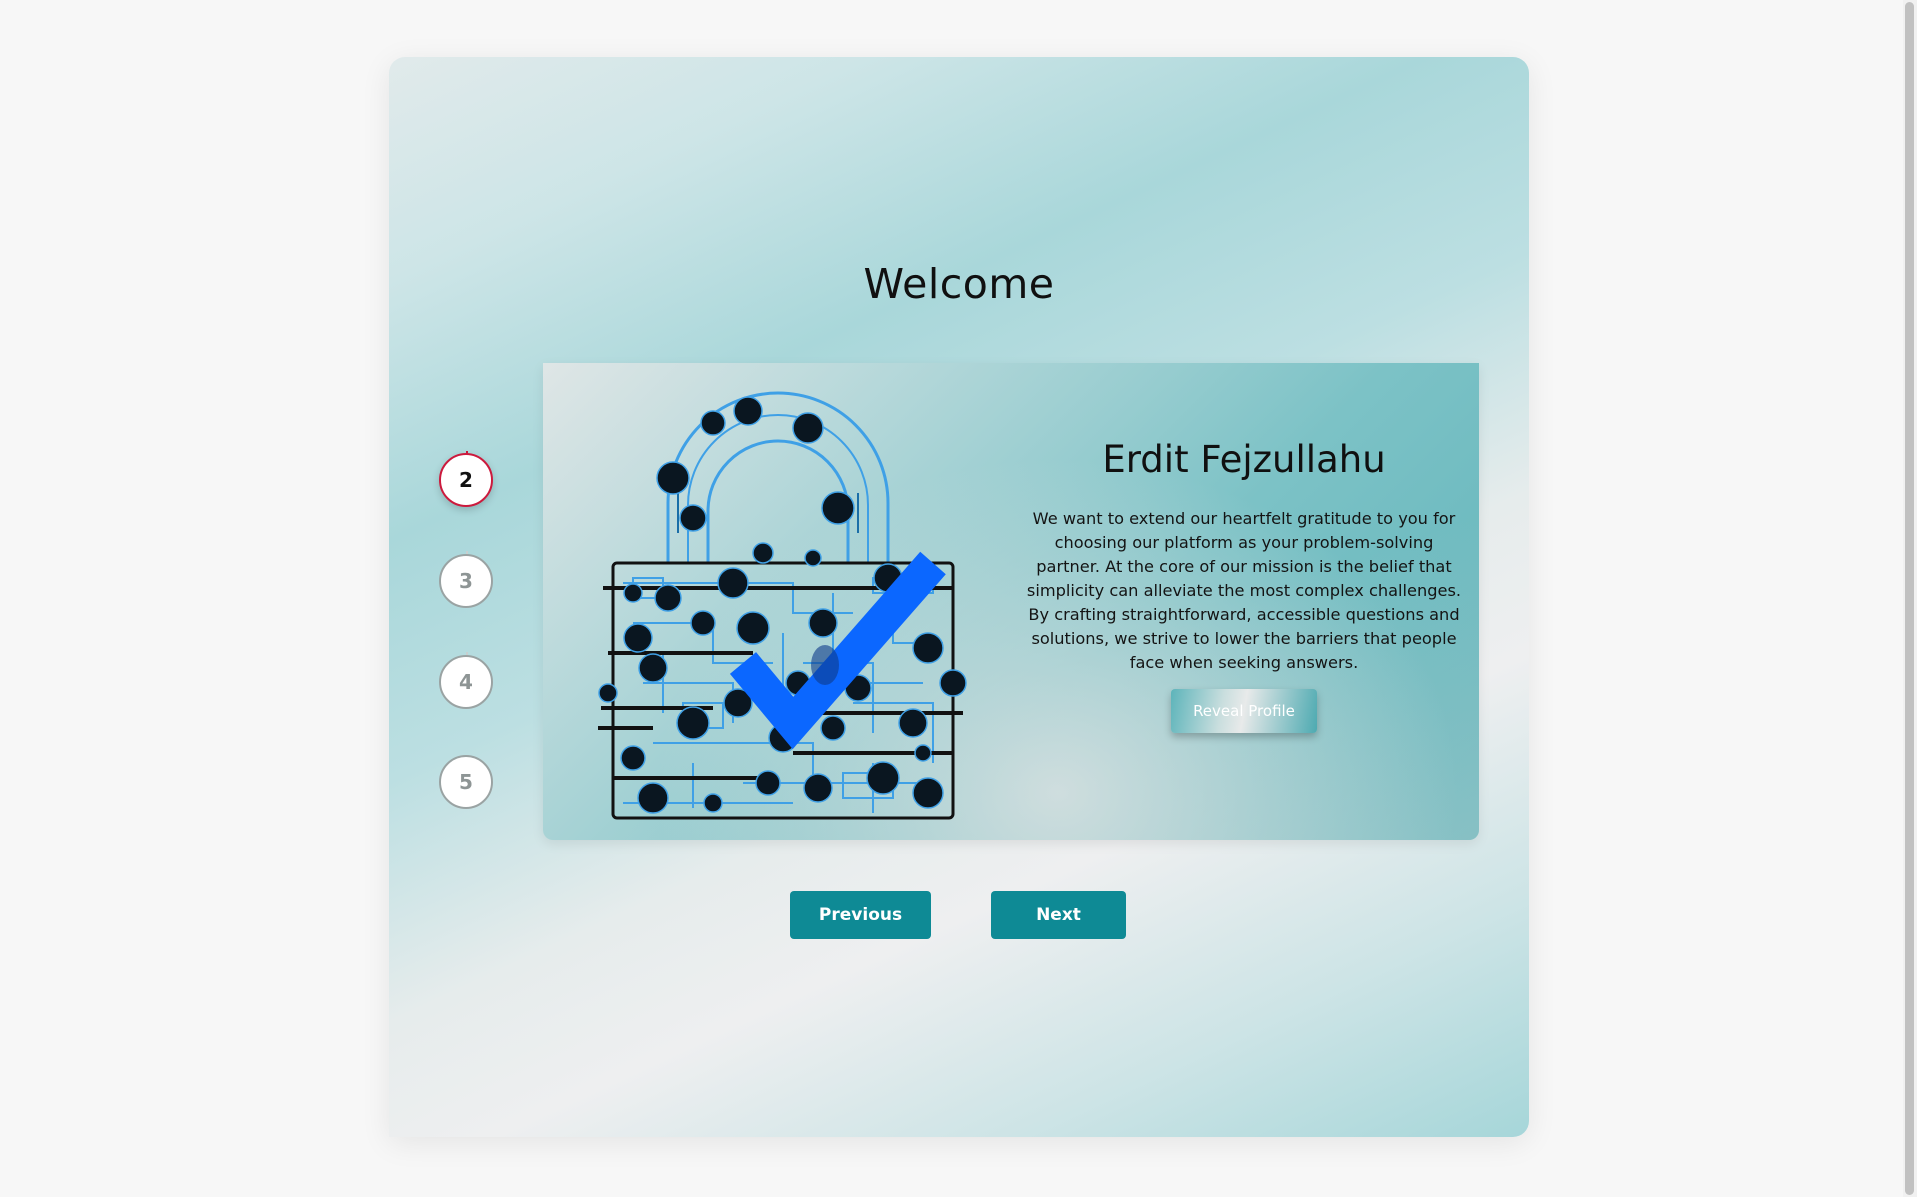  I want to click on padlock-circuit-illustration, so click(782, 605).